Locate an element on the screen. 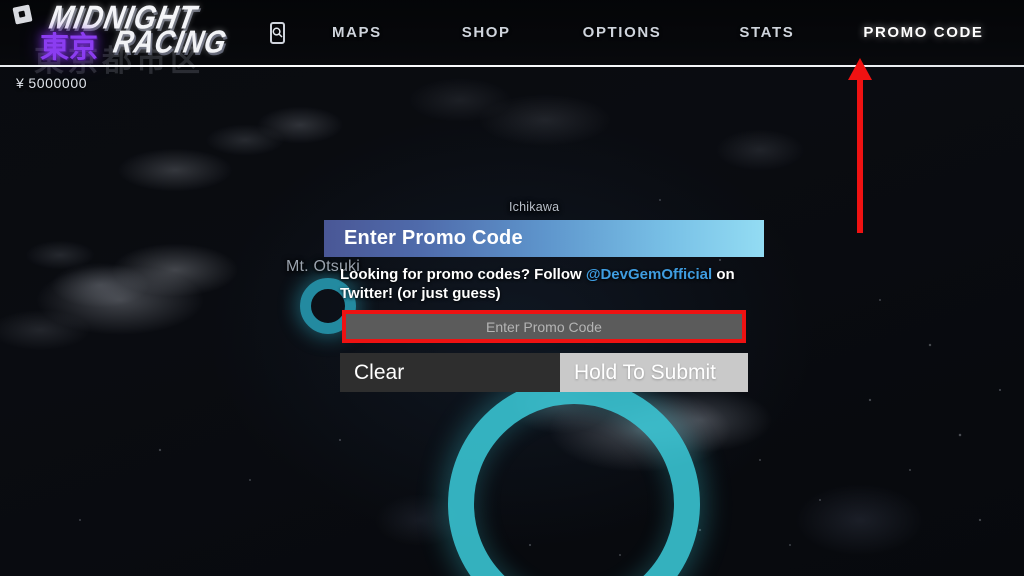 The height and width of the screenshot is (576, 1024). search-icon is located at coordinates (277, 32).